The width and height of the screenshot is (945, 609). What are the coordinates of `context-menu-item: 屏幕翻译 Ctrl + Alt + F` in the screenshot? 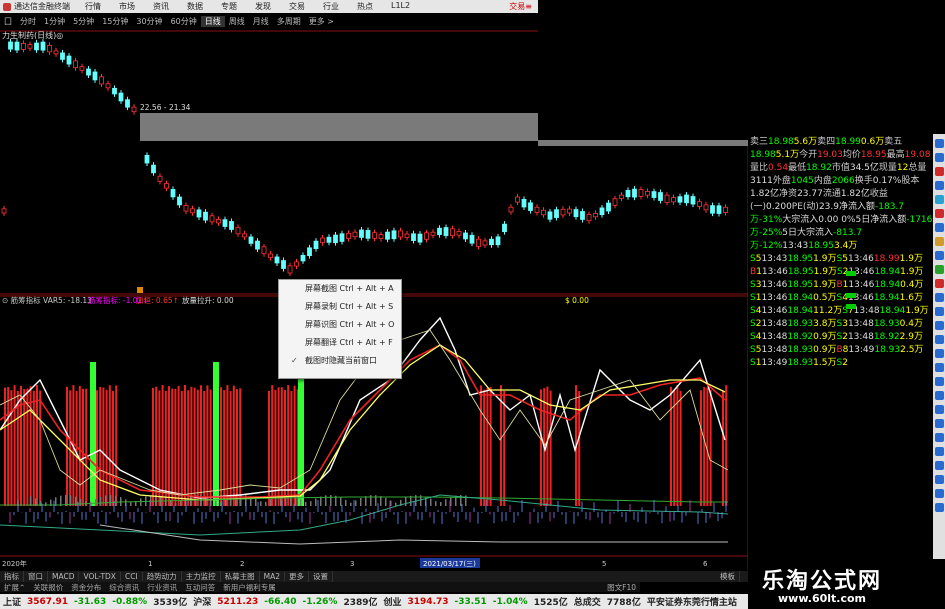 It's located at (340, 343).